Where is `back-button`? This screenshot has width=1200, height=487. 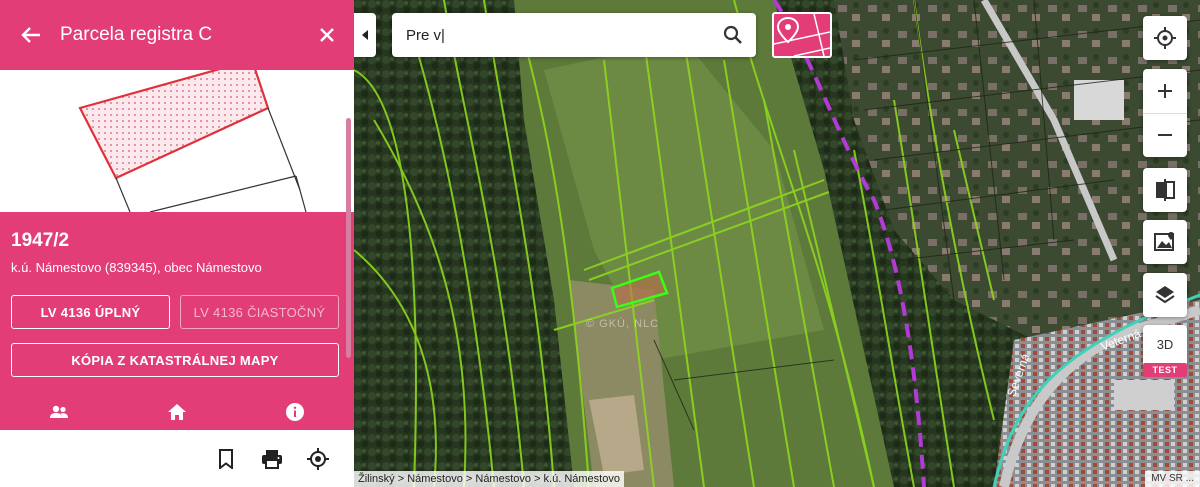 back-button is located at coordinates (31, 35).